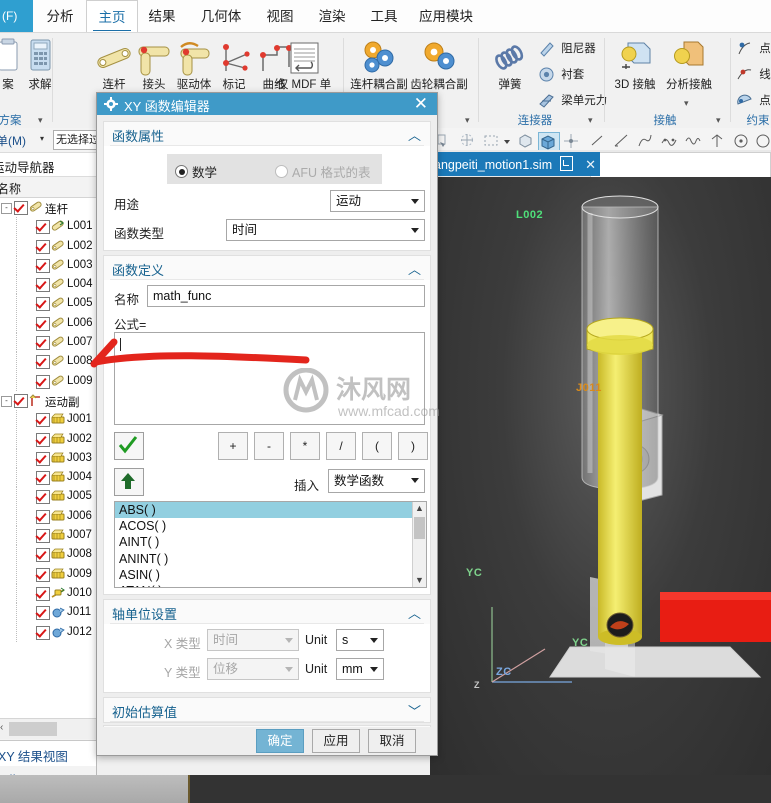 The width and height of the screenshot is (771, 803). Describe the element at coordinates (162, 16) in the screenshot. I see `ribbon-tab-results: 结果` at that location.